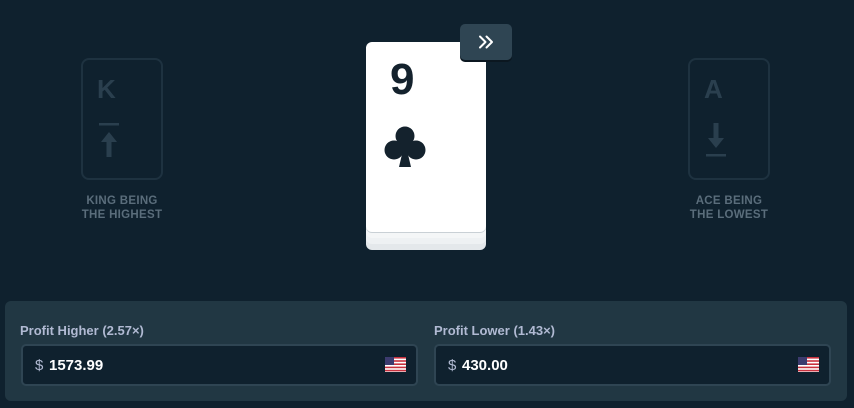  Describe the element at coordinates (402, 79) in the screenshot. I see `current-card-rank: 9` at that location.